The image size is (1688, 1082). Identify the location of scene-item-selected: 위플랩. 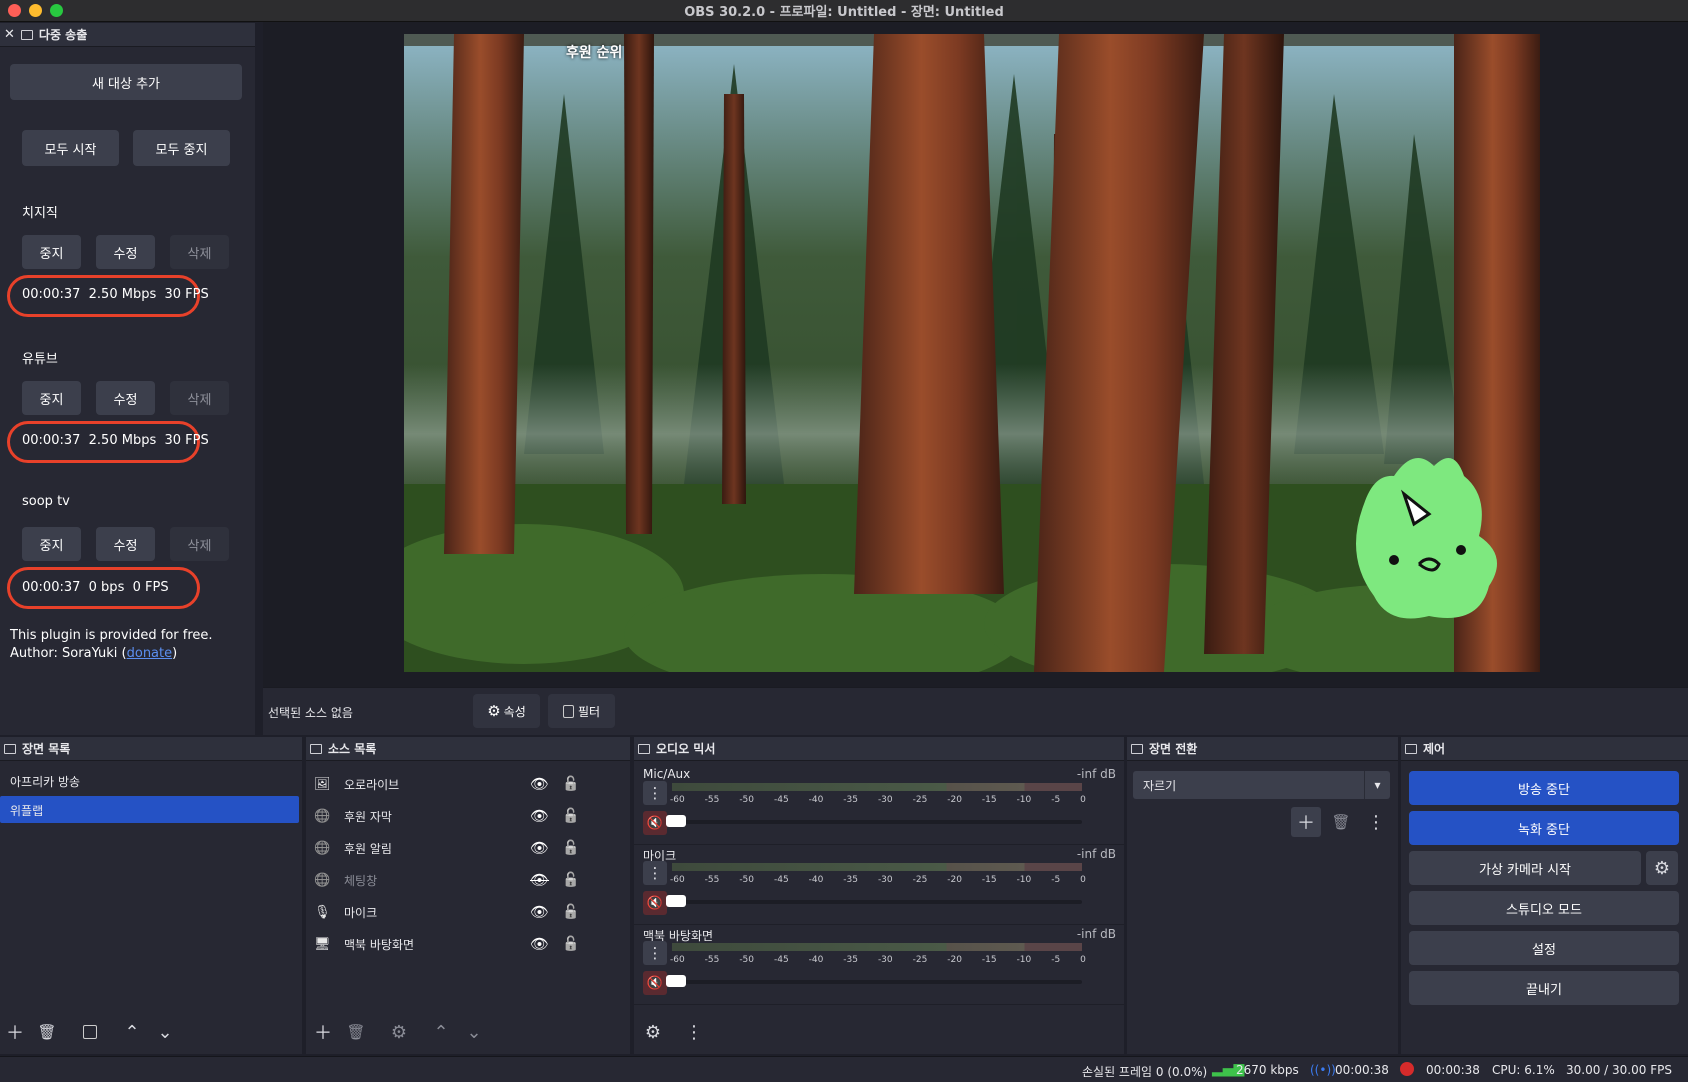
(149, 809).